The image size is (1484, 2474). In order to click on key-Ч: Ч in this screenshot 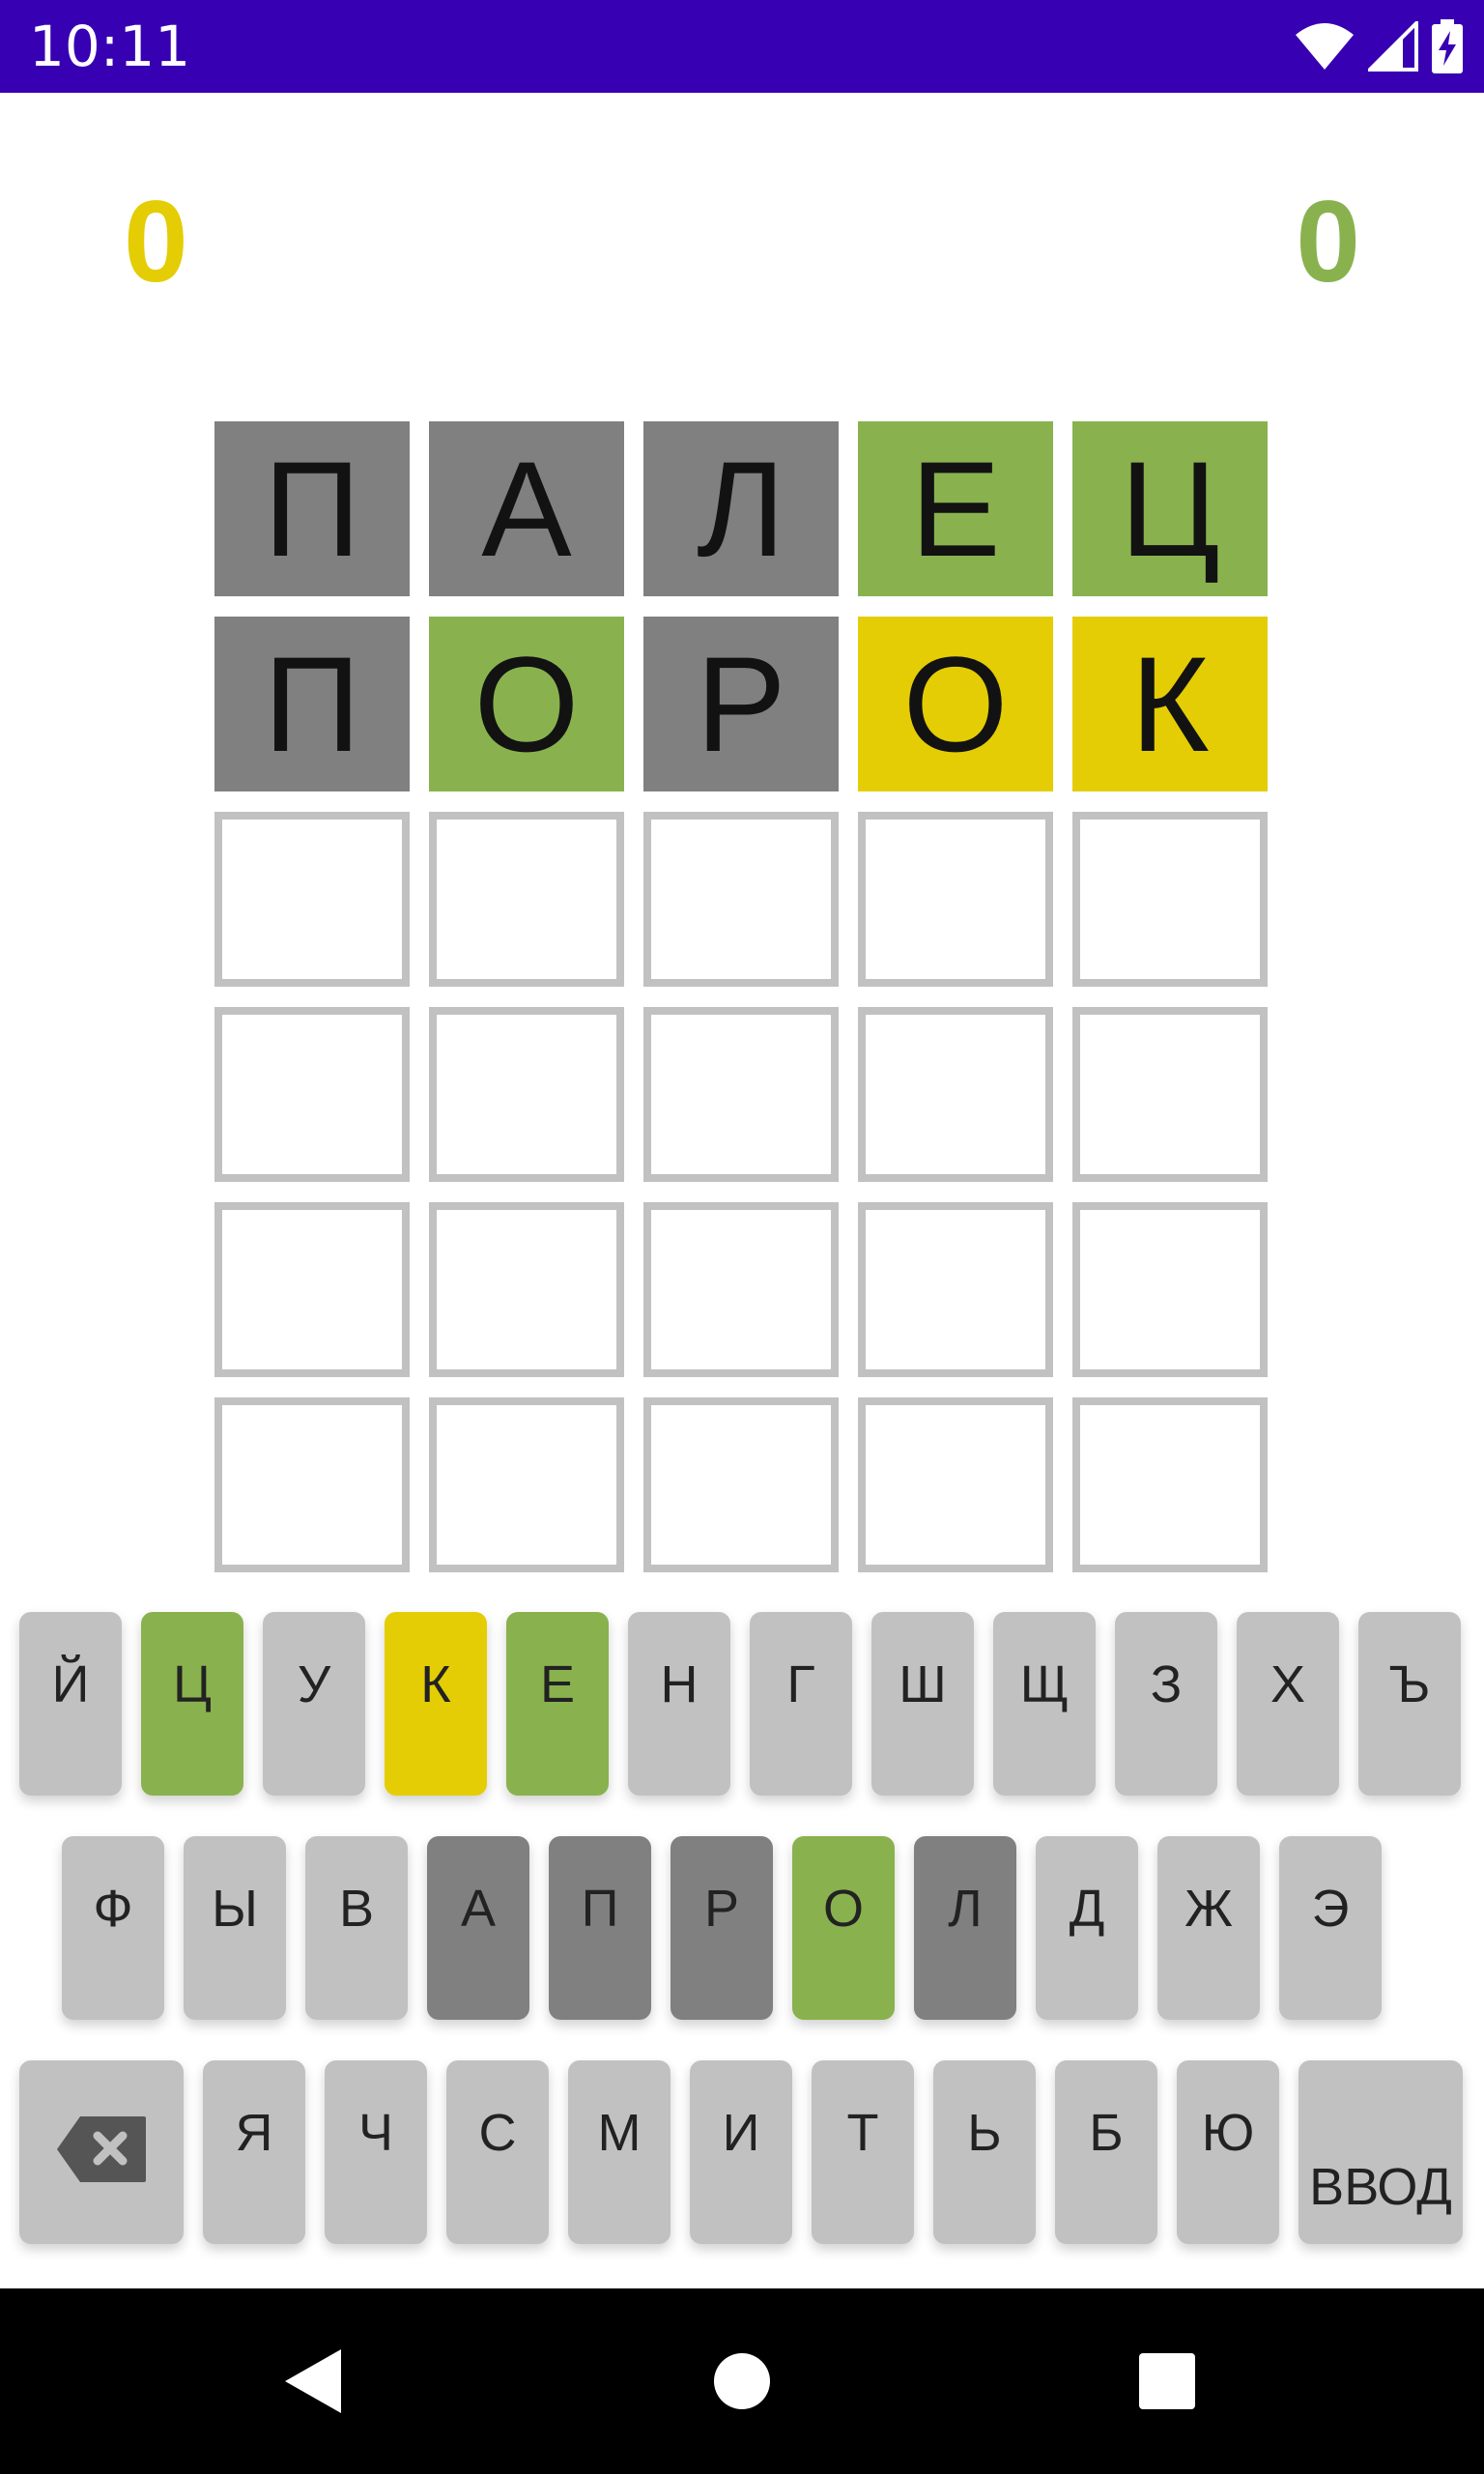, I will do `click(376, 2152)`.